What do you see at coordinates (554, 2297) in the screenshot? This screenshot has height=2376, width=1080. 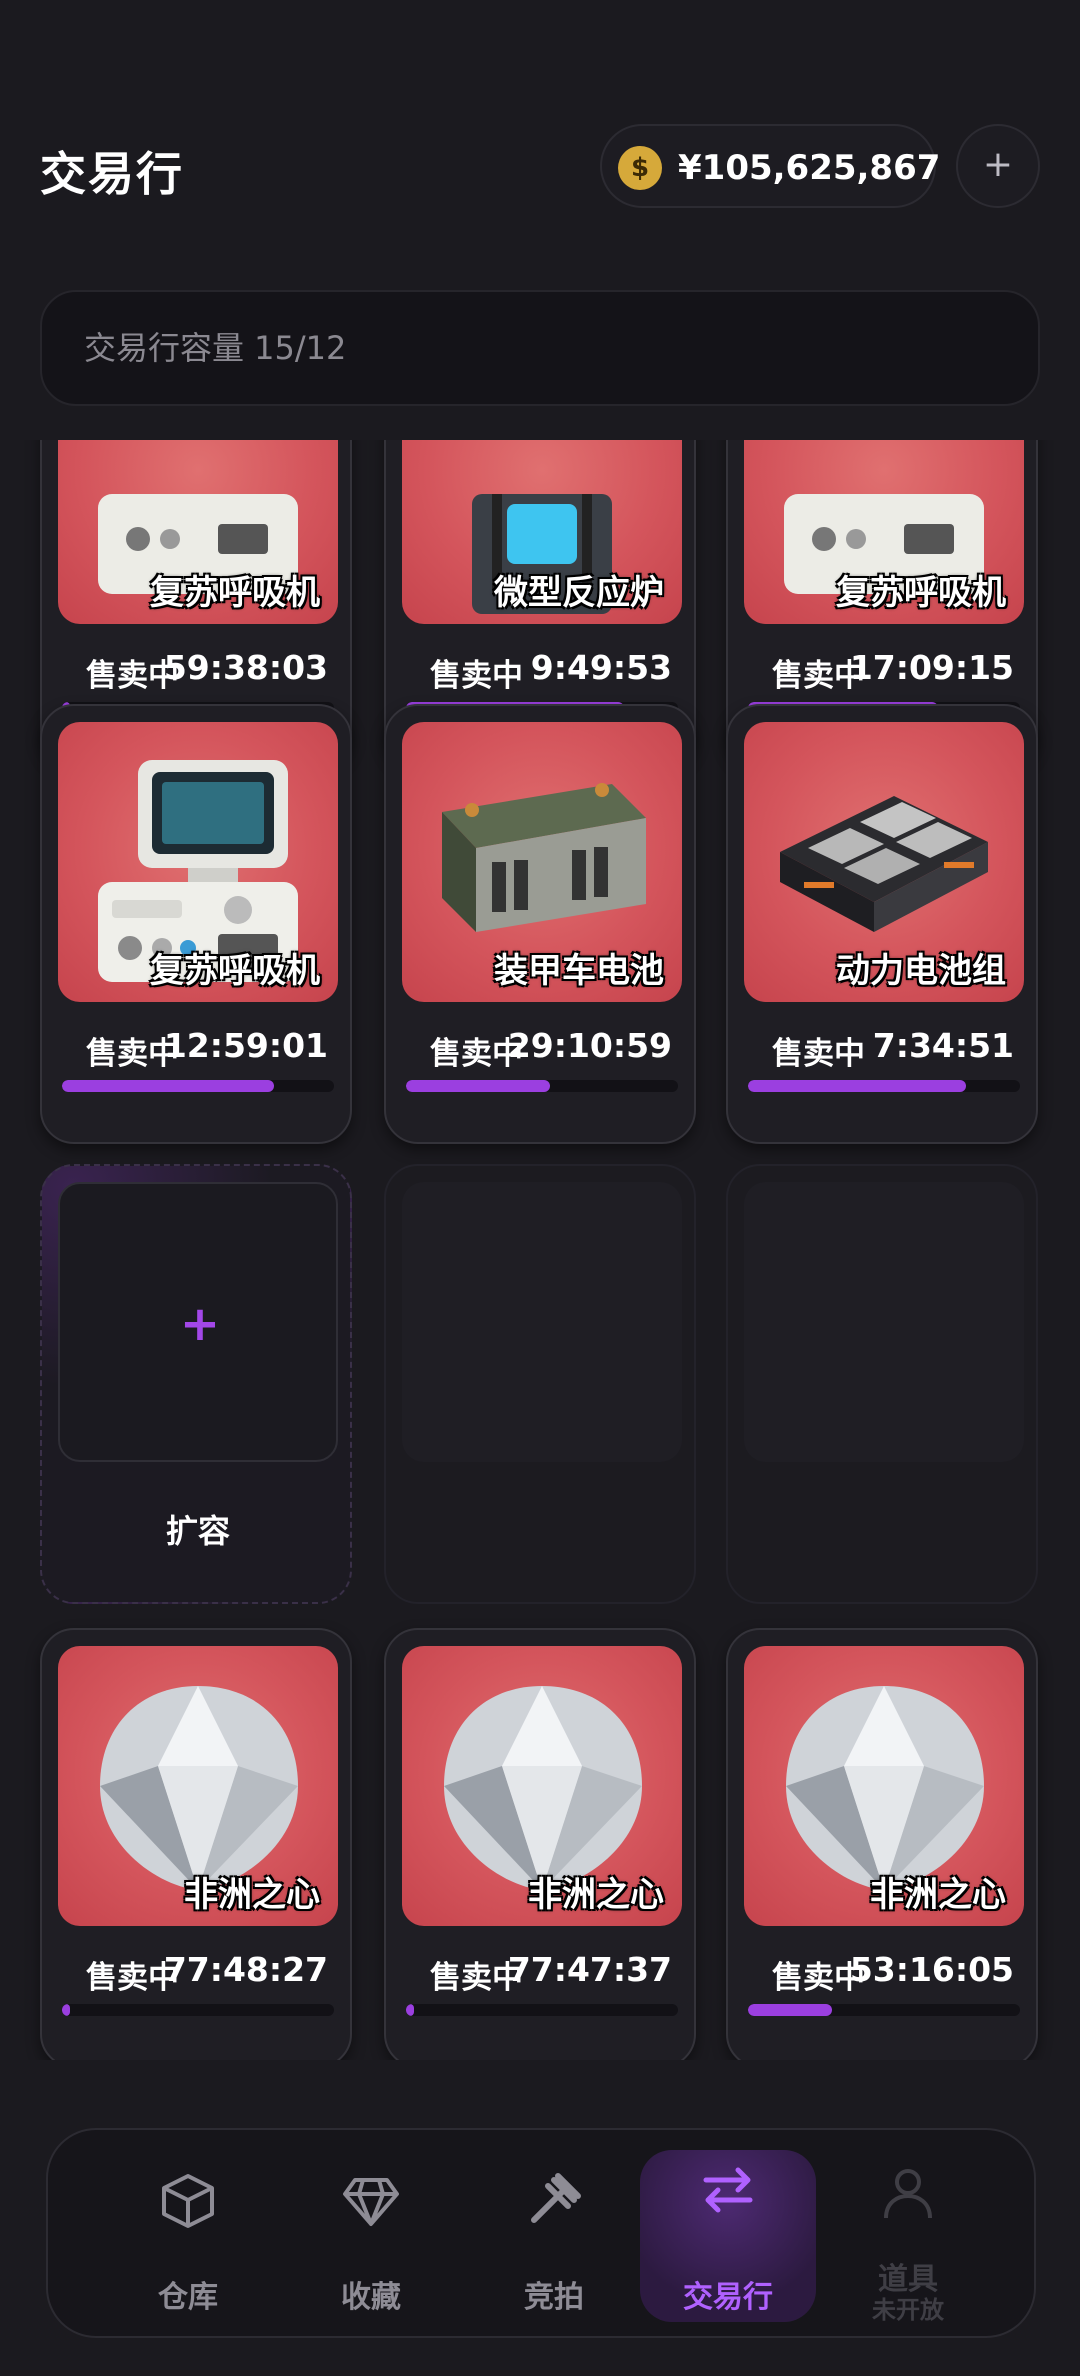 I see `nav-label: 竞拍` at bounding box center [554, 2297].